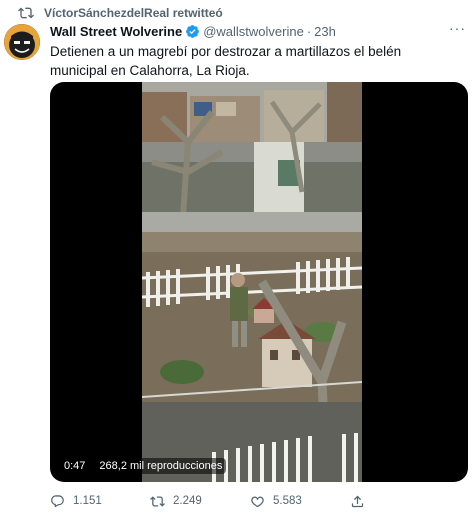  Describe the element at coordinates (75, 466) in the screenshot. I see `video-duration: 0:47` at that location.